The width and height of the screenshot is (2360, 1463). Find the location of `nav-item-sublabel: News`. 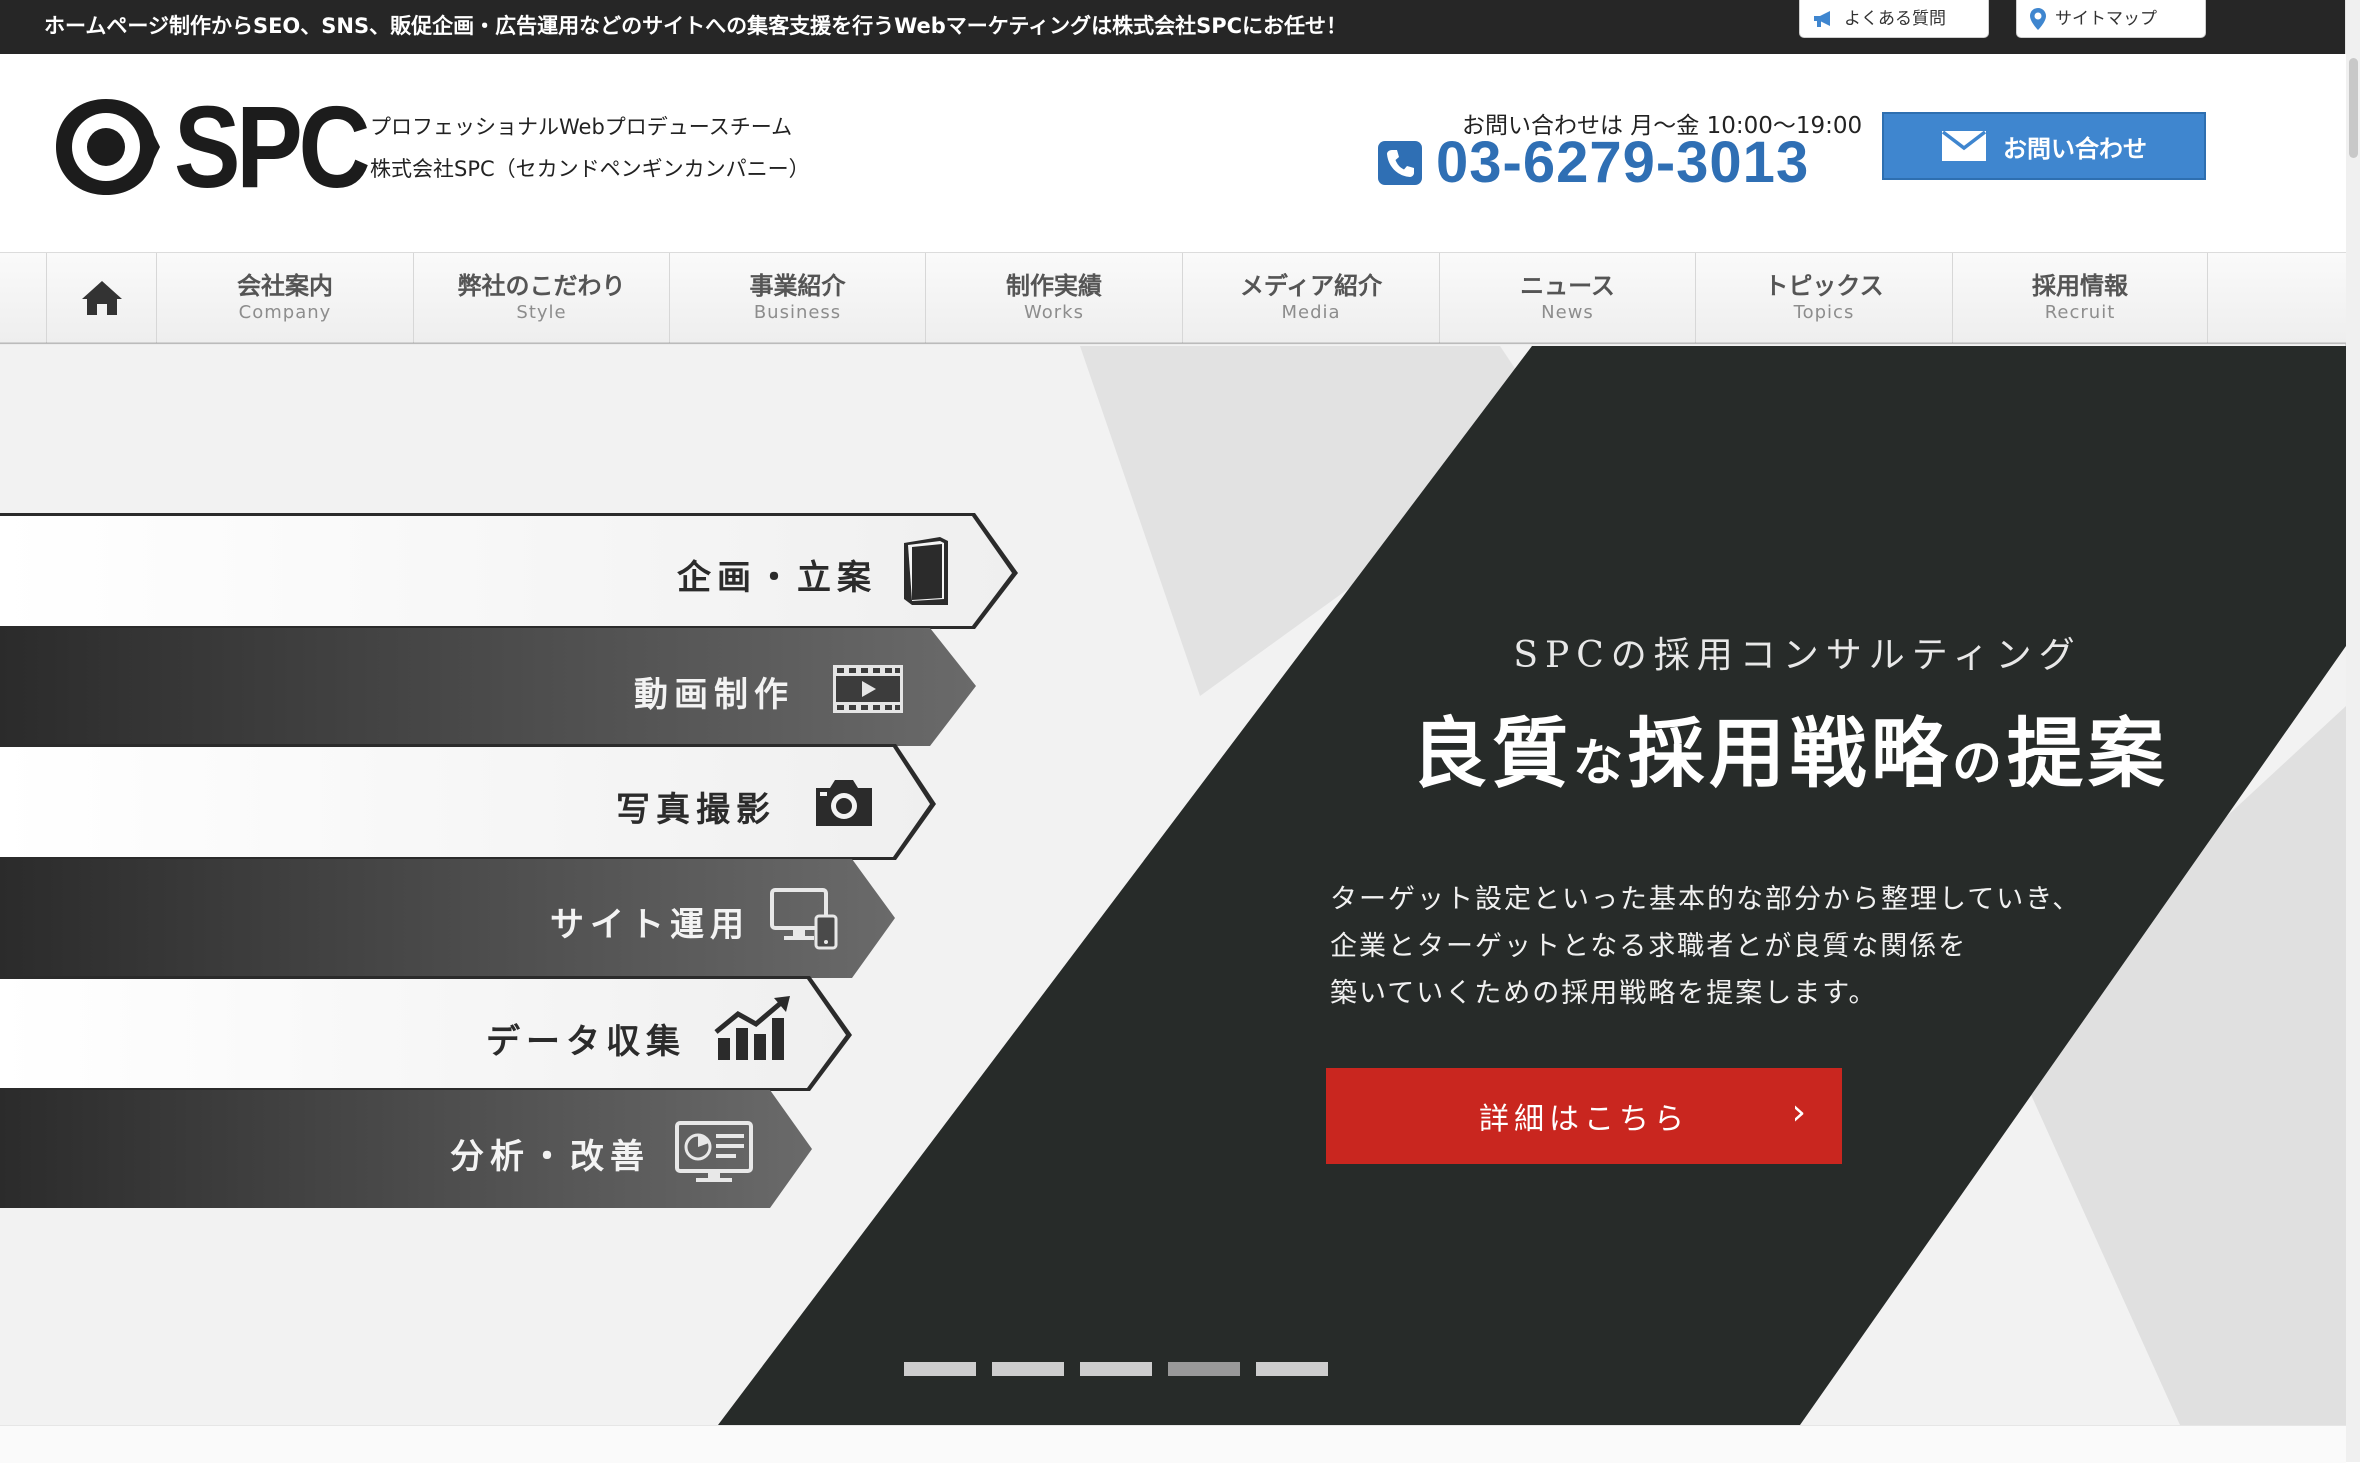

nav-item-sublabel: News is located at coordinates (1567, 312).